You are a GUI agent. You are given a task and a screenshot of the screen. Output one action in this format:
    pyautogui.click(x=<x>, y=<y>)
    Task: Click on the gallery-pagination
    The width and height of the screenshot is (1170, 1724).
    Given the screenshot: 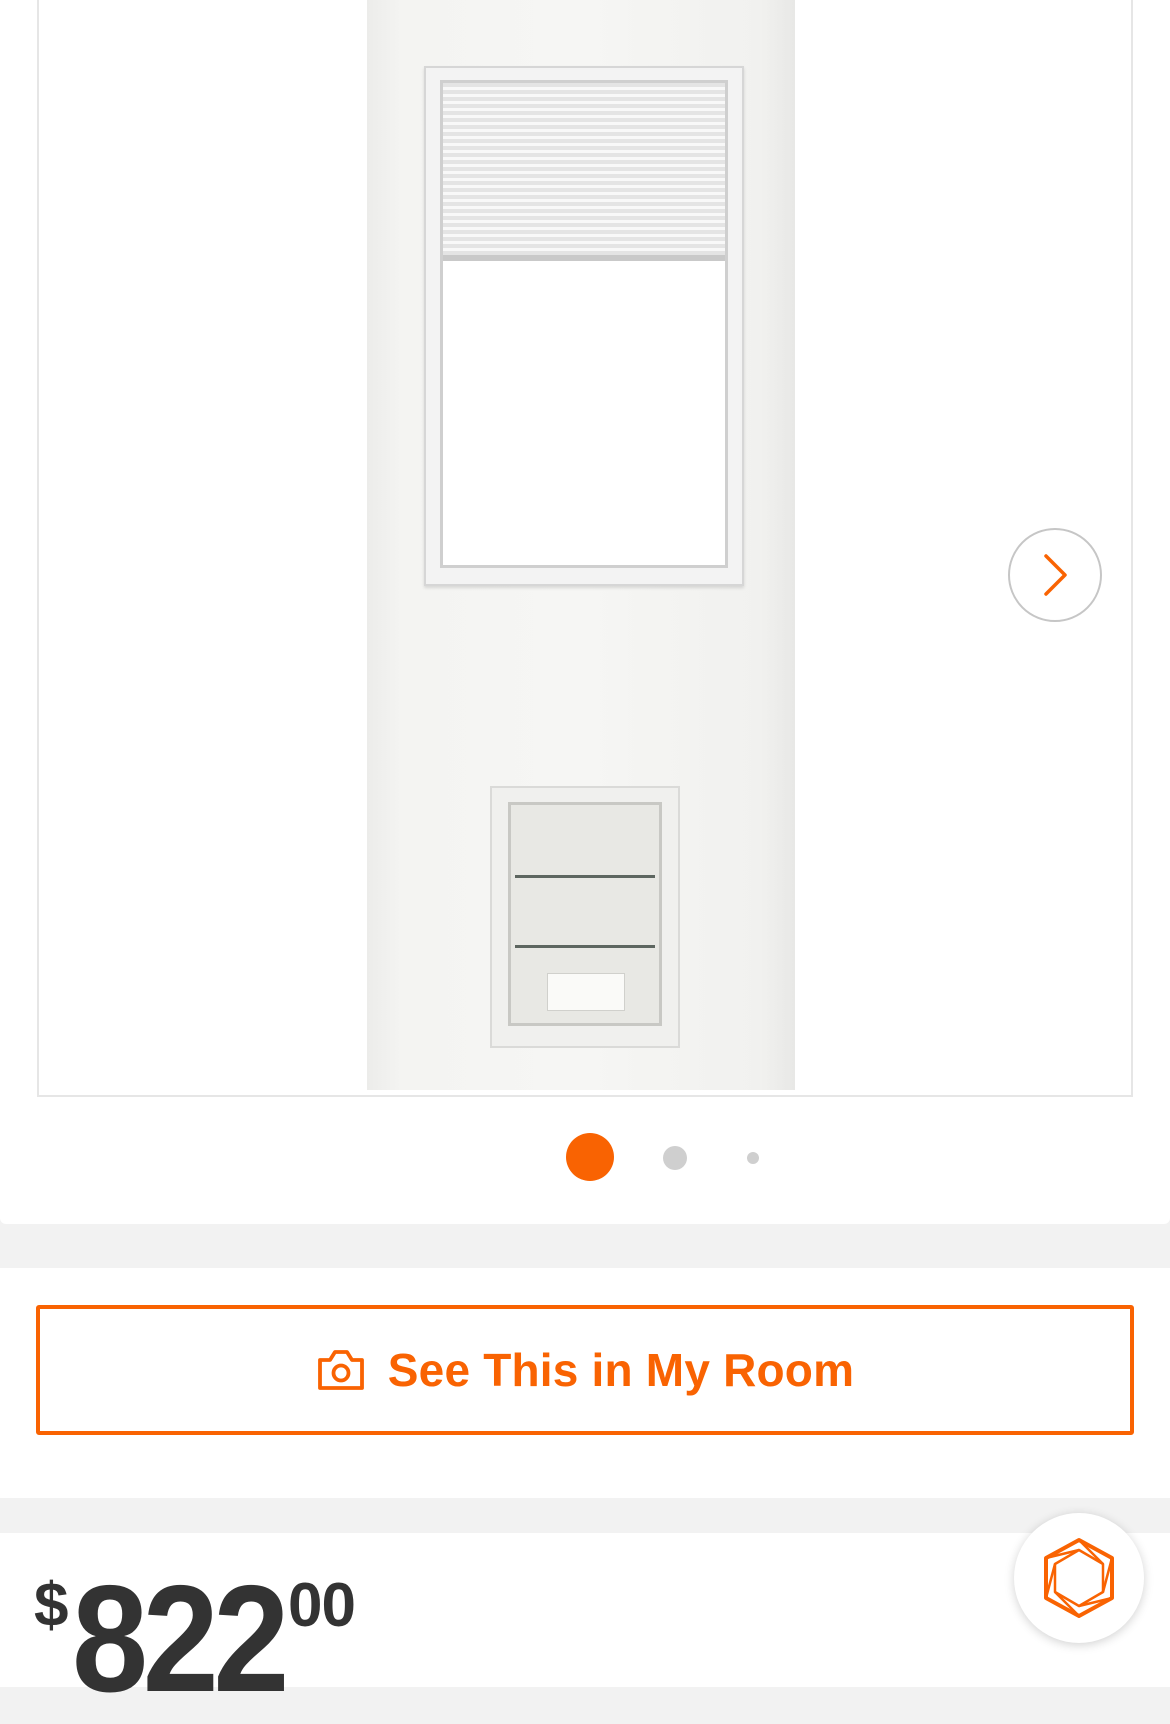 What is the action you would take?
    pyautogui.click(x=585, y=1158)
    